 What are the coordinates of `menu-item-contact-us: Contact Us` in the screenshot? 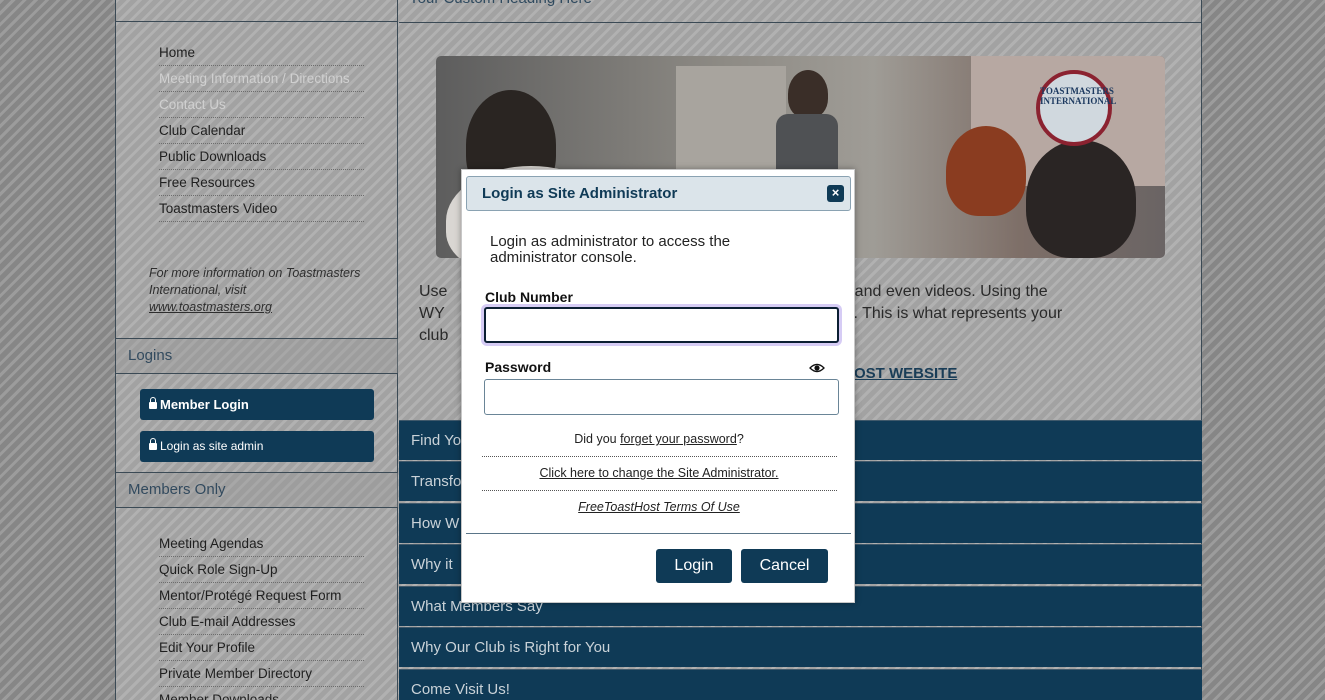 It's located at (261, 105).